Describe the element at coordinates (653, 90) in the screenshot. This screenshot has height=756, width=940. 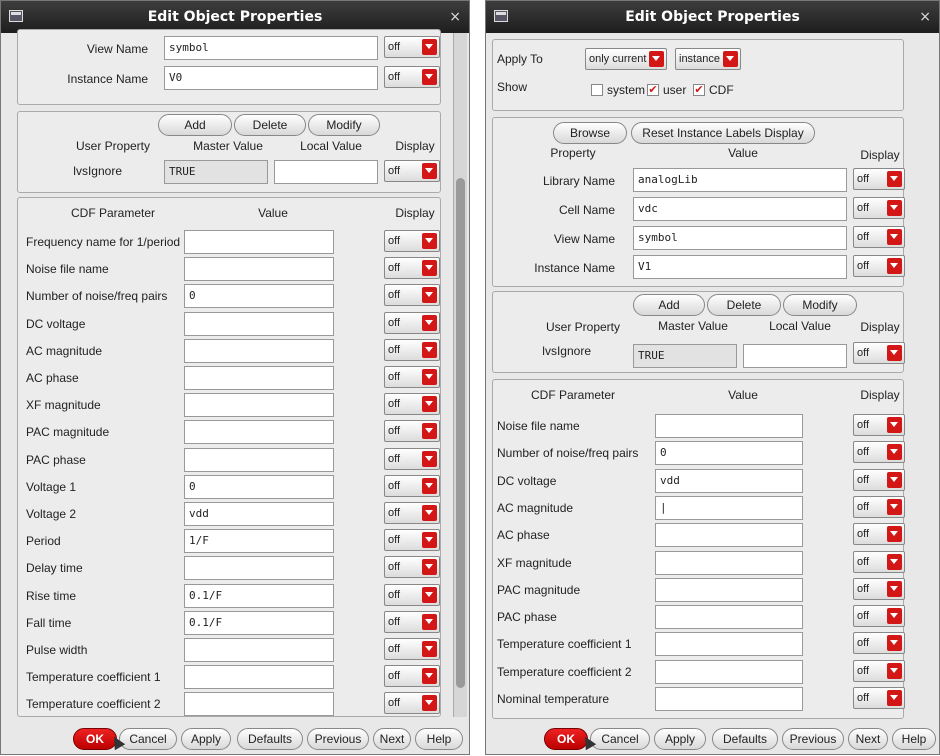
I see `user-checkbox: ✔` at that location.